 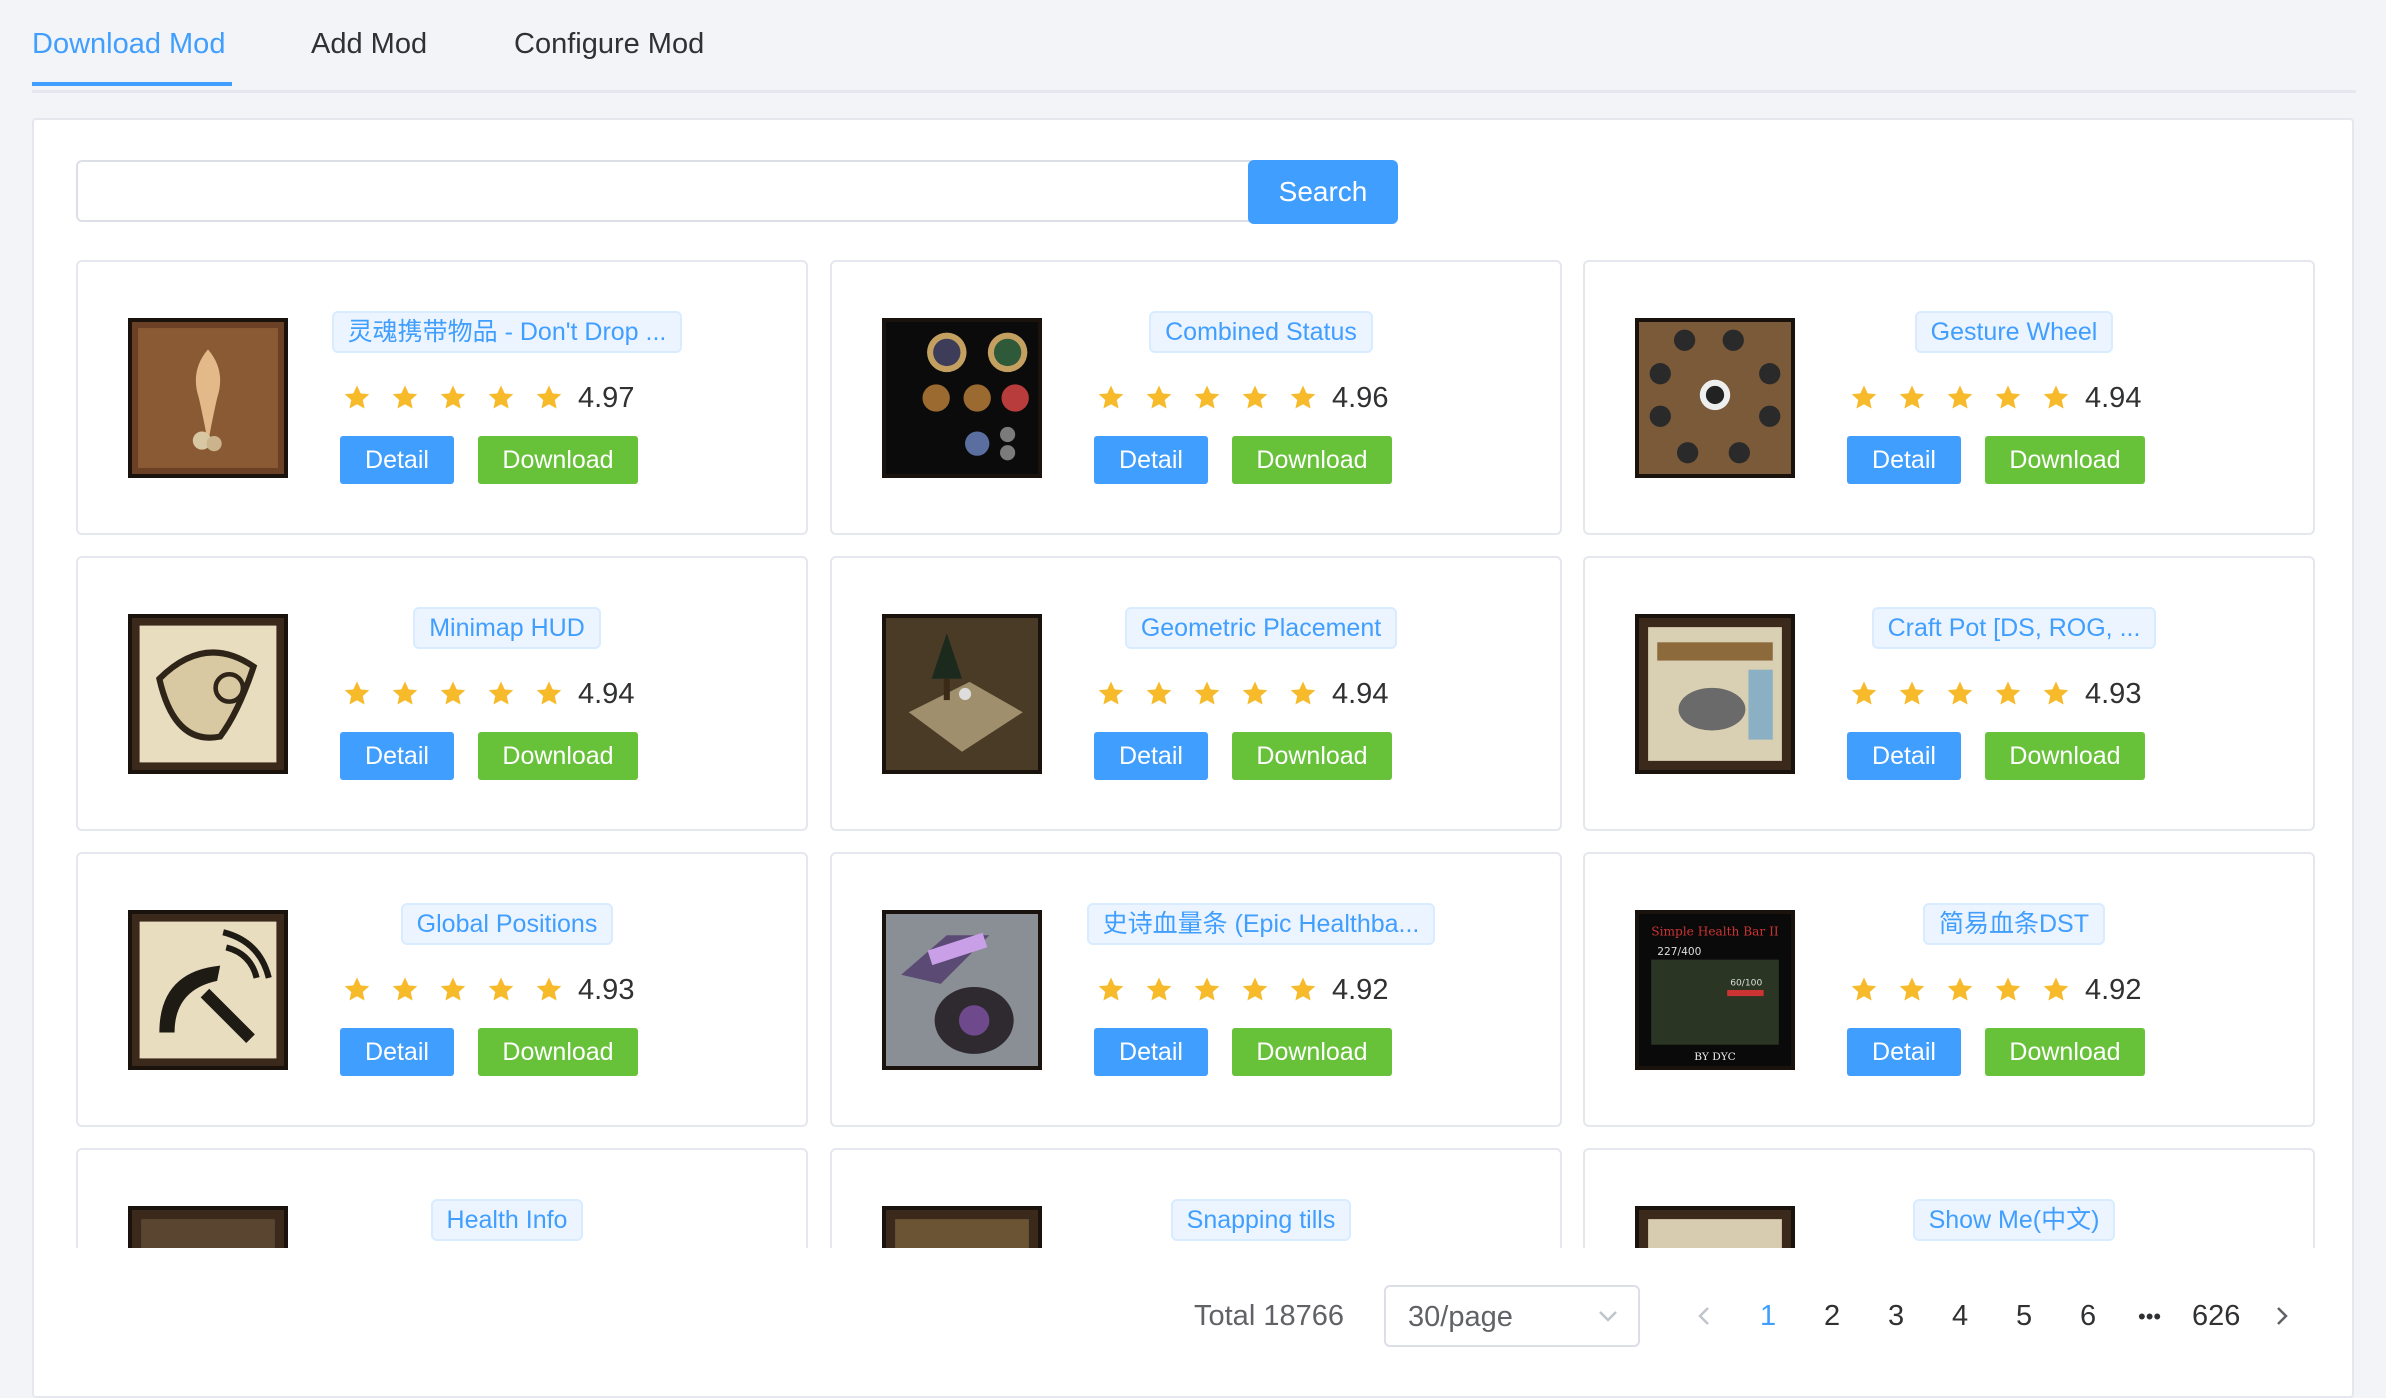 I want to click on mod-name: Show Me(中文), so click(x=2014, y=1220).